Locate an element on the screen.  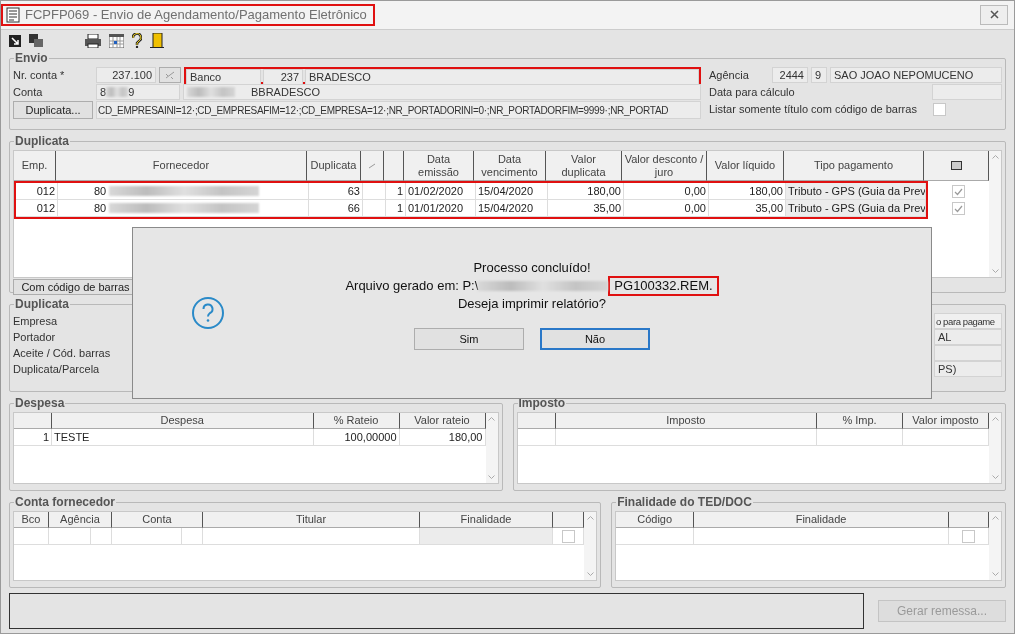
bank-code-field: 237 is located at coordinates (283, 76).